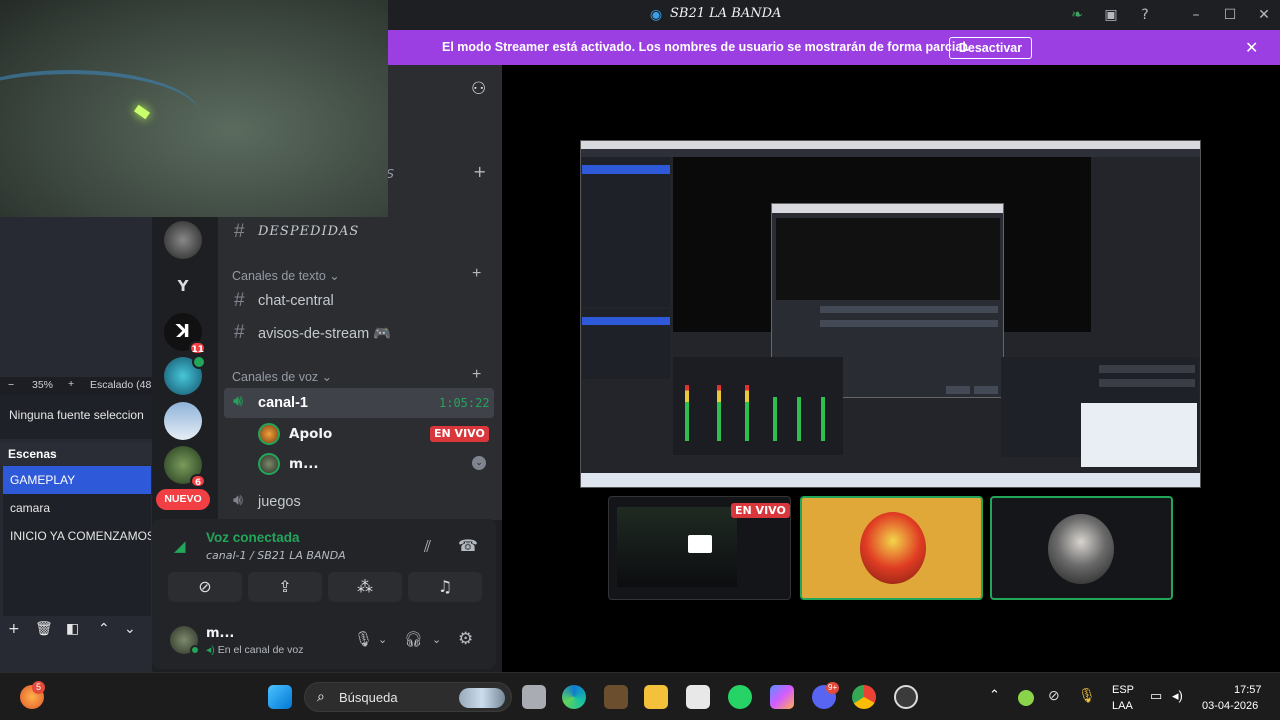 Image resolution: width=1280 pixels, height=720 pixels. What do you see at coordinates (183, 499) in the screenshot?
I see `new-badge: NUEVO` at bounding box center [183, 499].